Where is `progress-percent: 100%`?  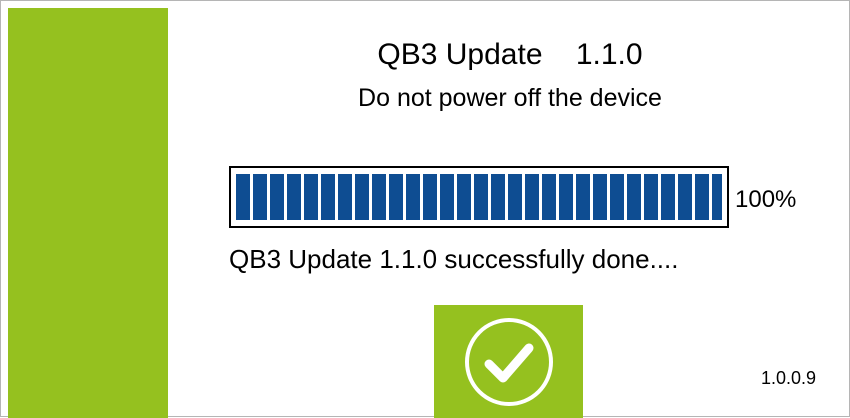
progress-percent: 100% is located at coordinates (766, 199).